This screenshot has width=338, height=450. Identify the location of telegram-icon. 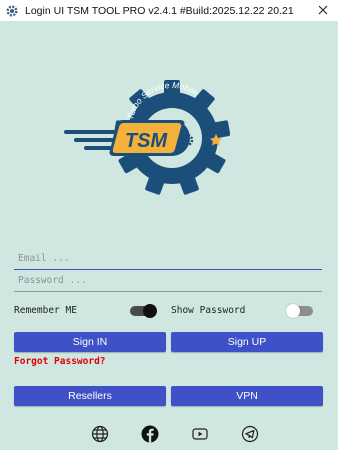
(250, 434).